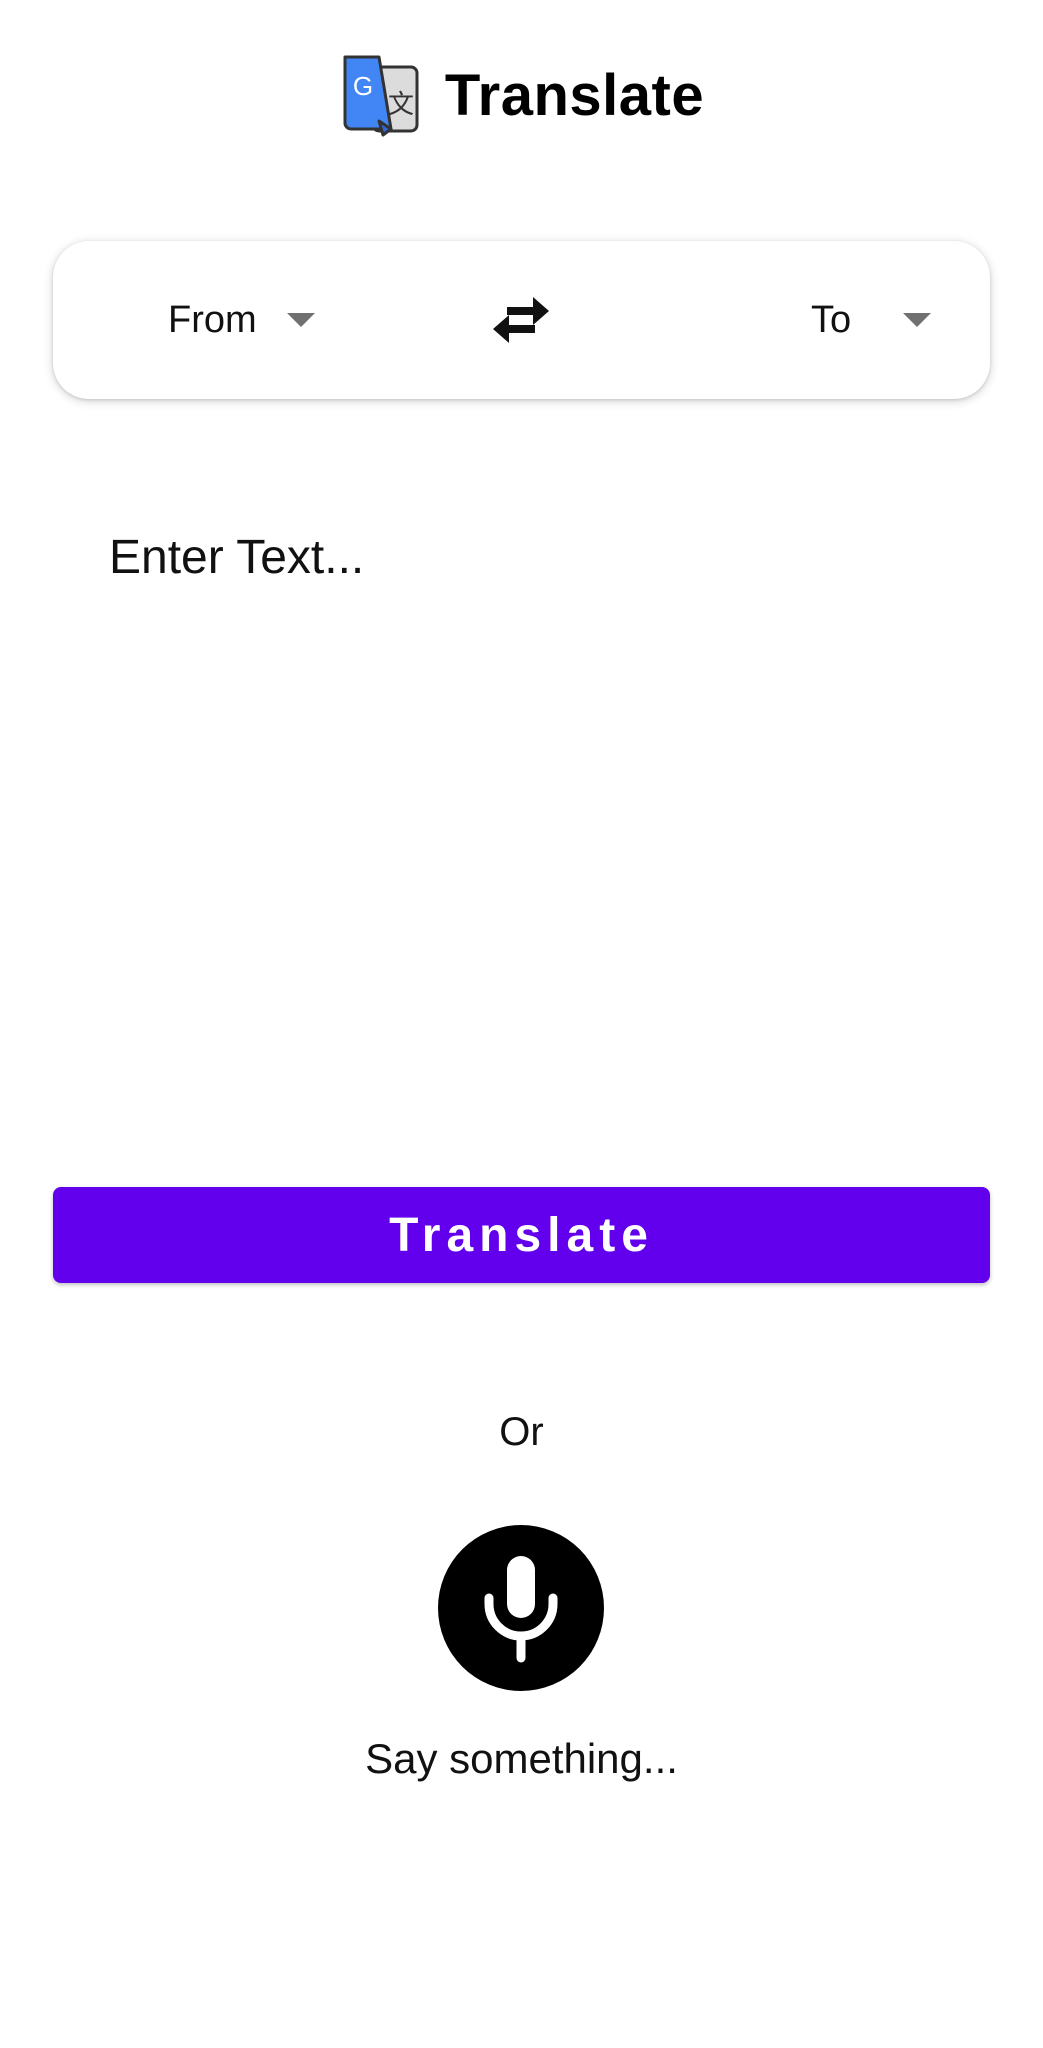 Image resolution: width=1043 pixels, height=2048 pixels. What do you see at coordinates (574, 95) in the screenshot?
I see `app-title: Translate` at bounding box center [574, 95].